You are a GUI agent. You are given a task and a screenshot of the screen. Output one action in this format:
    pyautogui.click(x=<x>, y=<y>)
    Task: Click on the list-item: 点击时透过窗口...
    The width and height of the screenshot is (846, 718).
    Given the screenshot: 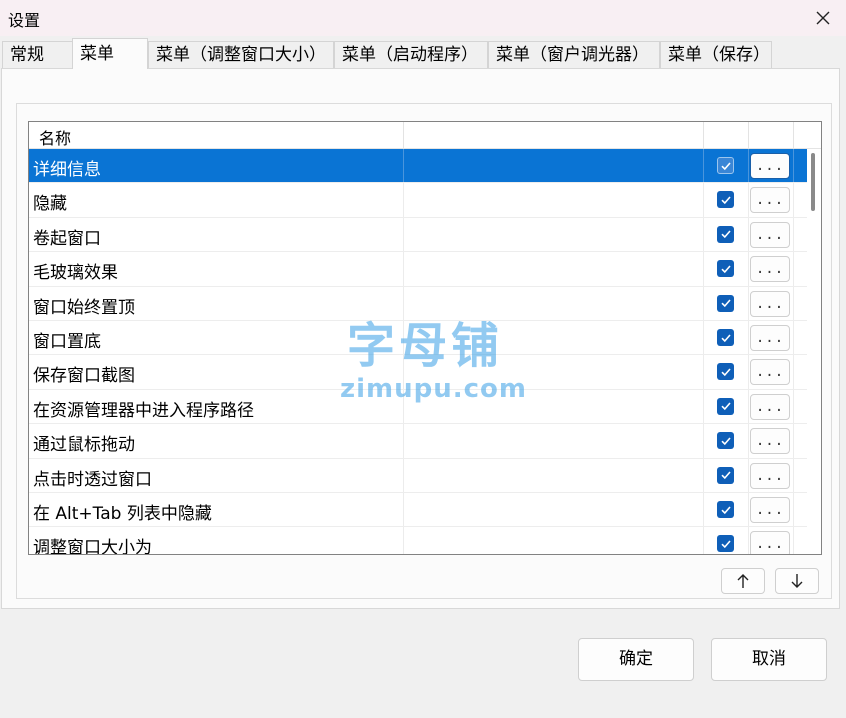 What is the action you would take?
    pyautogui.click(x=418, y=475)
    